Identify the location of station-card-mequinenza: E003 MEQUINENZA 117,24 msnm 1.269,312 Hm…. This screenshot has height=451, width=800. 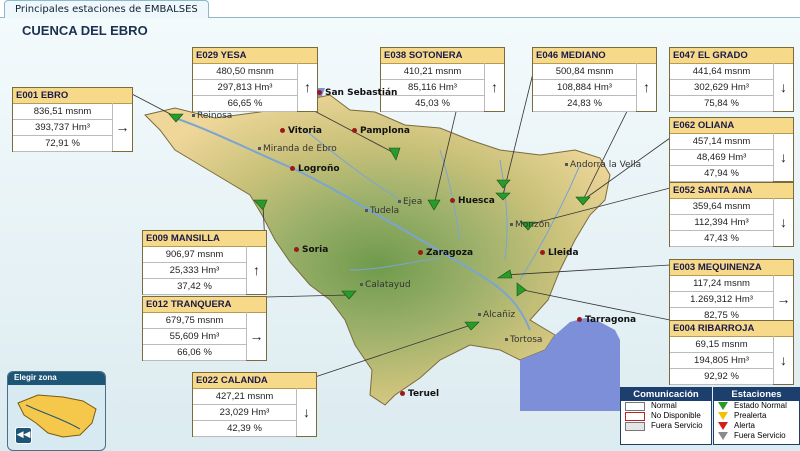
(731, 291).